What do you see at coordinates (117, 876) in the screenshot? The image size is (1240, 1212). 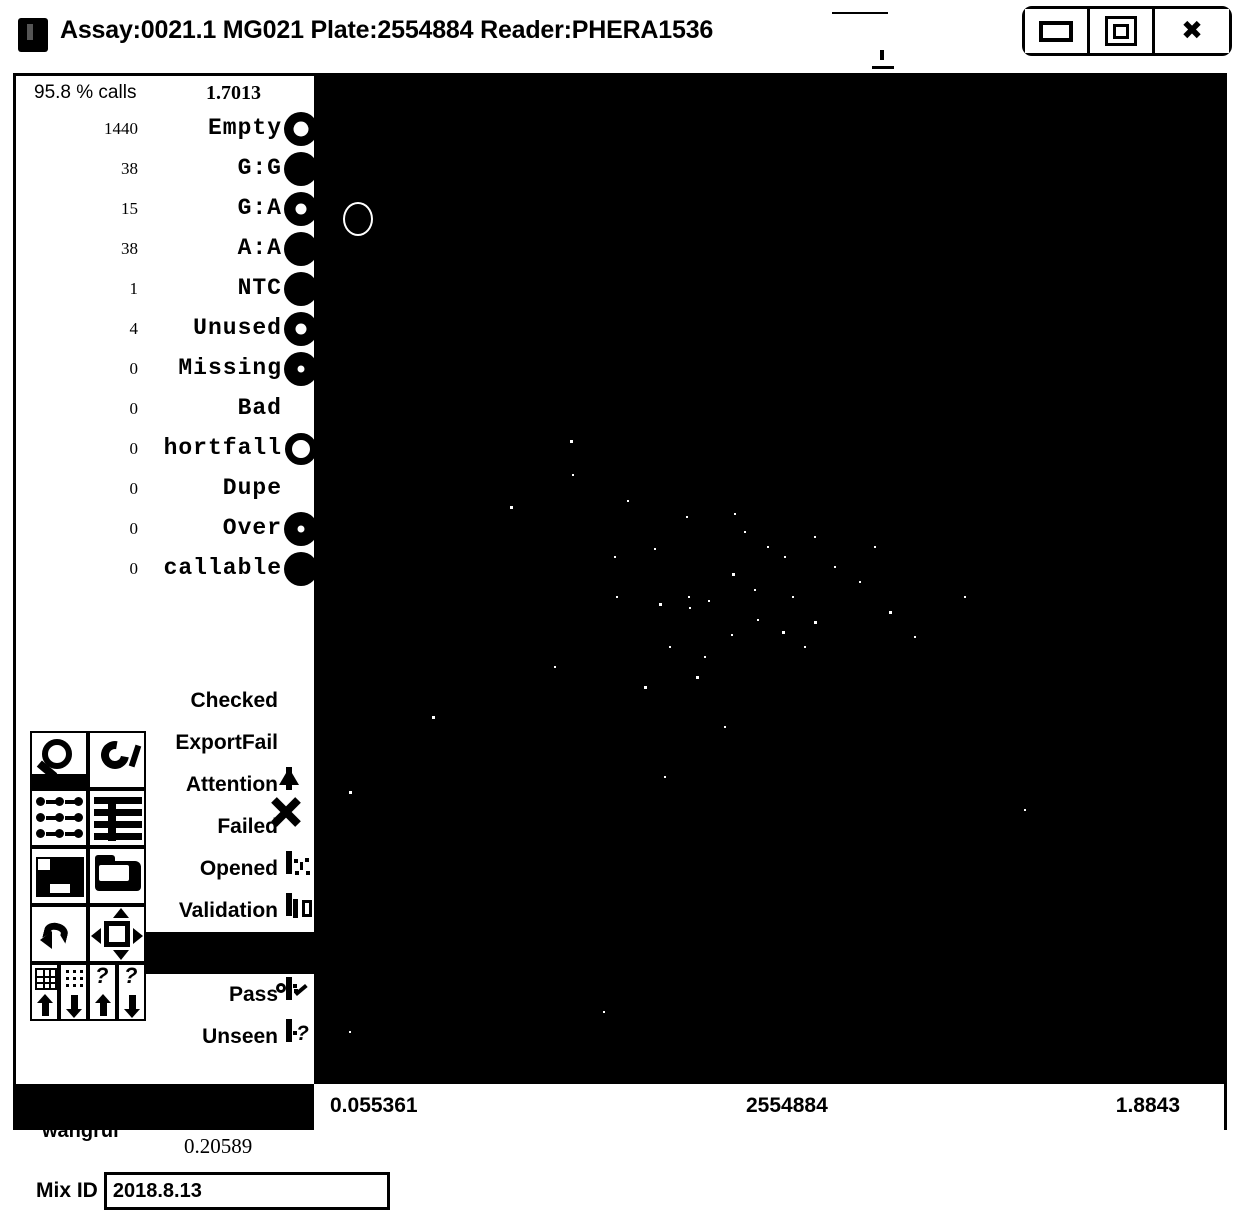 I see `open-button` at bounding box center [117, 876].